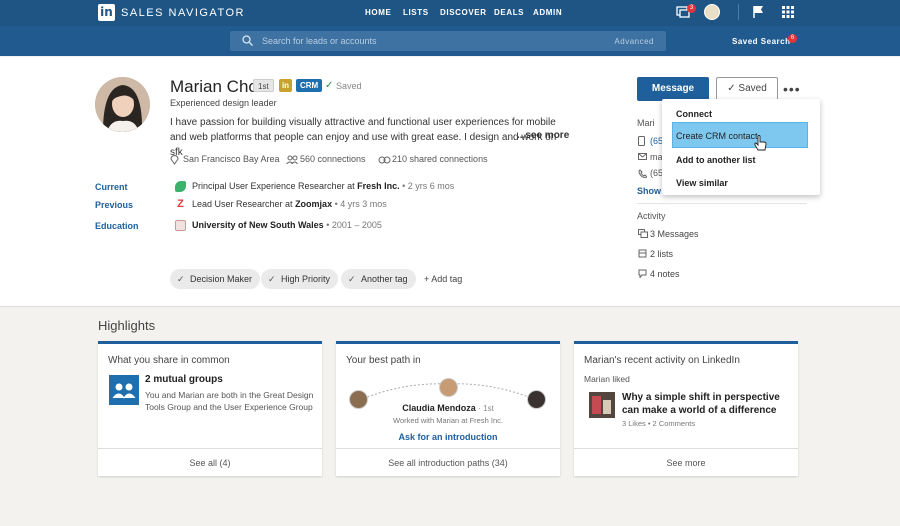 The width and height of the screenshot is (900, 526). What do you see at coordinates (114, 205) in the screenshot?
I see `previous-label: Previous` at bounding box center [114, 205].